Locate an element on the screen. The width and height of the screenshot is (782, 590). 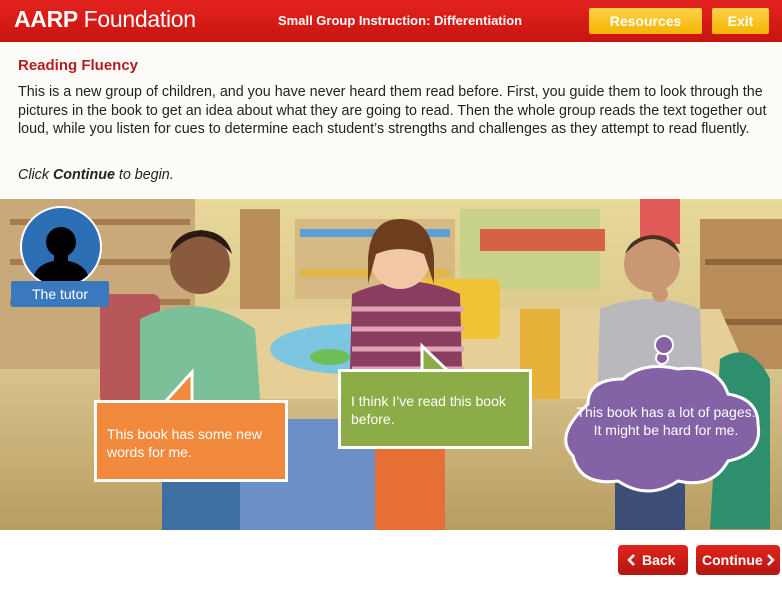
continue-button: Continue is located at coordinates (738, 560).